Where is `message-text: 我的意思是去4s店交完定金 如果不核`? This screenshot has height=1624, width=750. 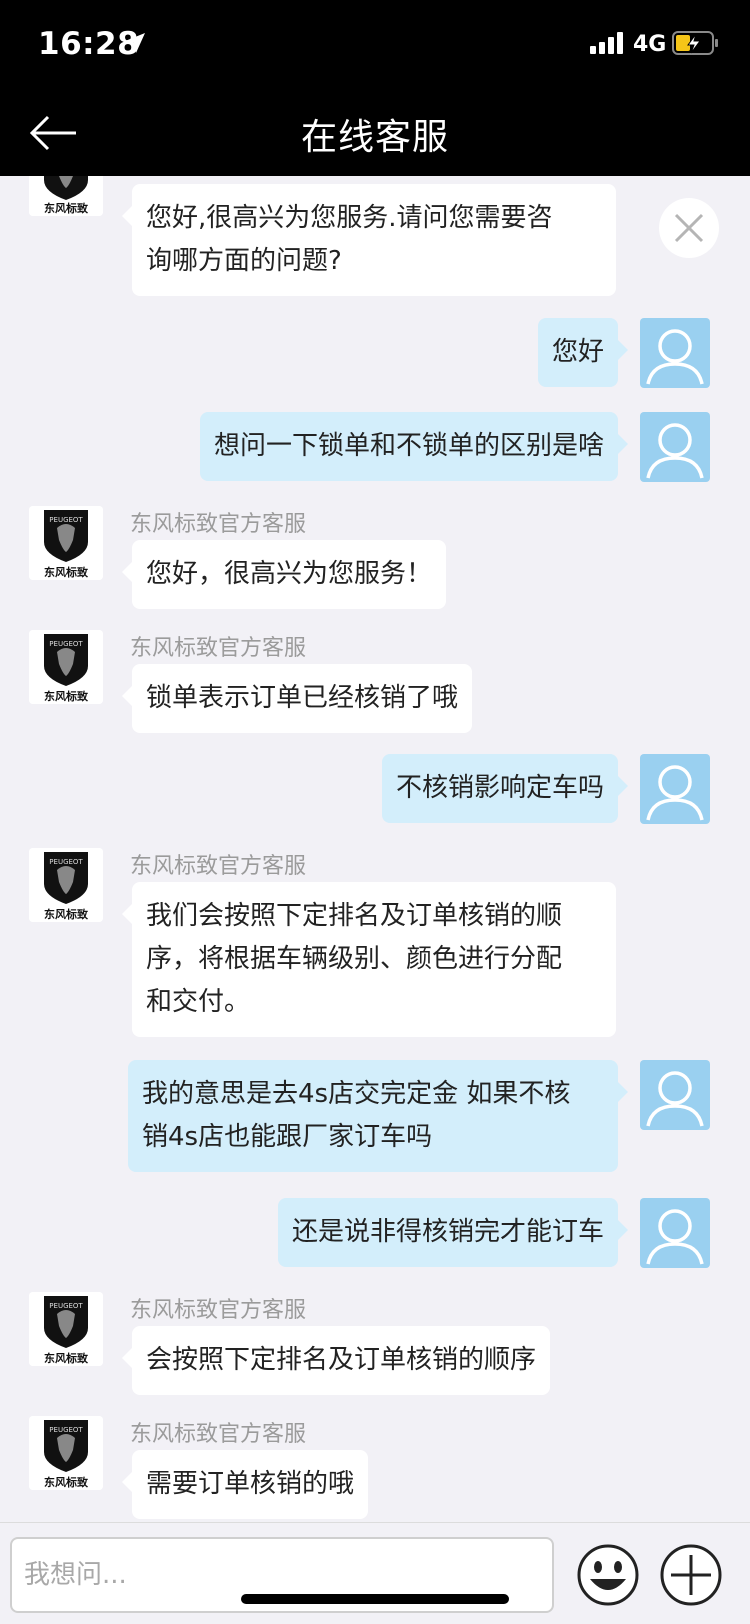 message-text: 我的意思是去4s店交完定金 如果不核 is located at coordinates (356, 1094).